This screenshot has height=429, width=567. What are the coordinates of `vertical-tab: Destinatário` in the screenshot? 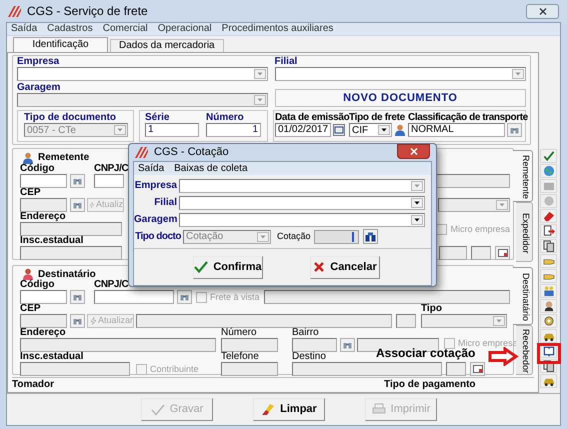 It's located at (523, 296).